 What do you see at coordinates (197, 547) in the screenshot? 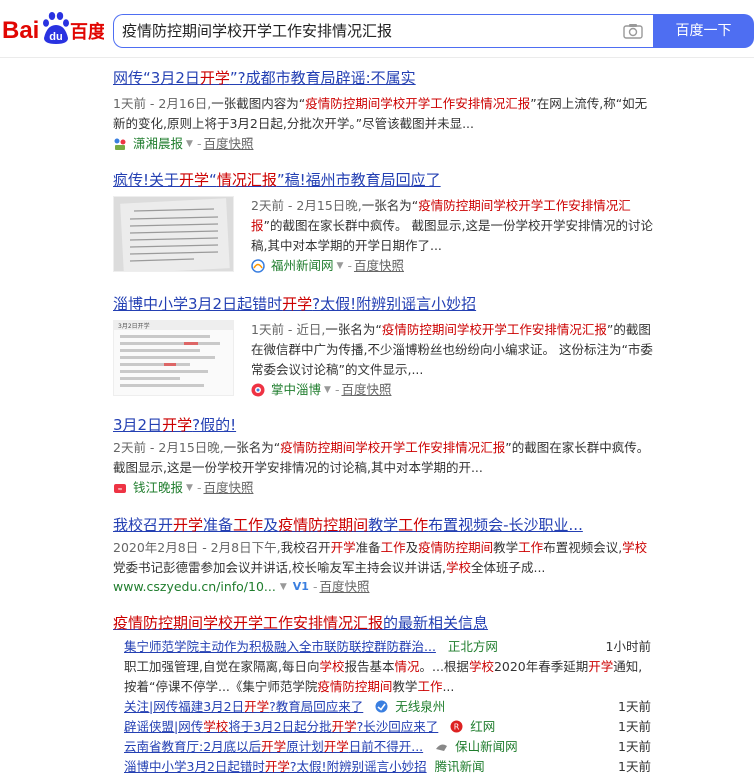
I see `result-date: 2020年2月8日 - 2月8日下午,` at bounding box center [197, 547].